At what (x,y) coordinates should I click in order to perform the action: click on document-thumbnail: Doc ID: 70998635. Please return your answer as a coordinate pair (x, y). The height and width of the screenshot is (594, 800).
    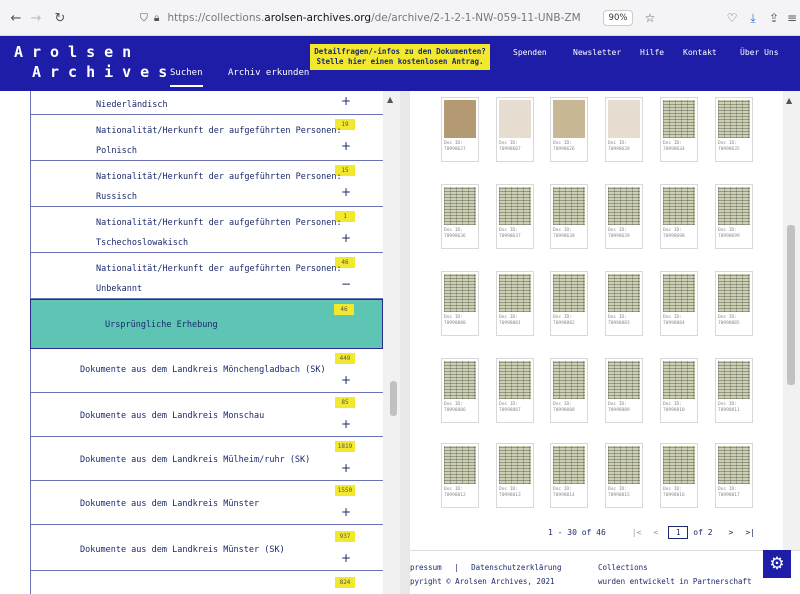
    Looking at the image, I should click on (734, 129).